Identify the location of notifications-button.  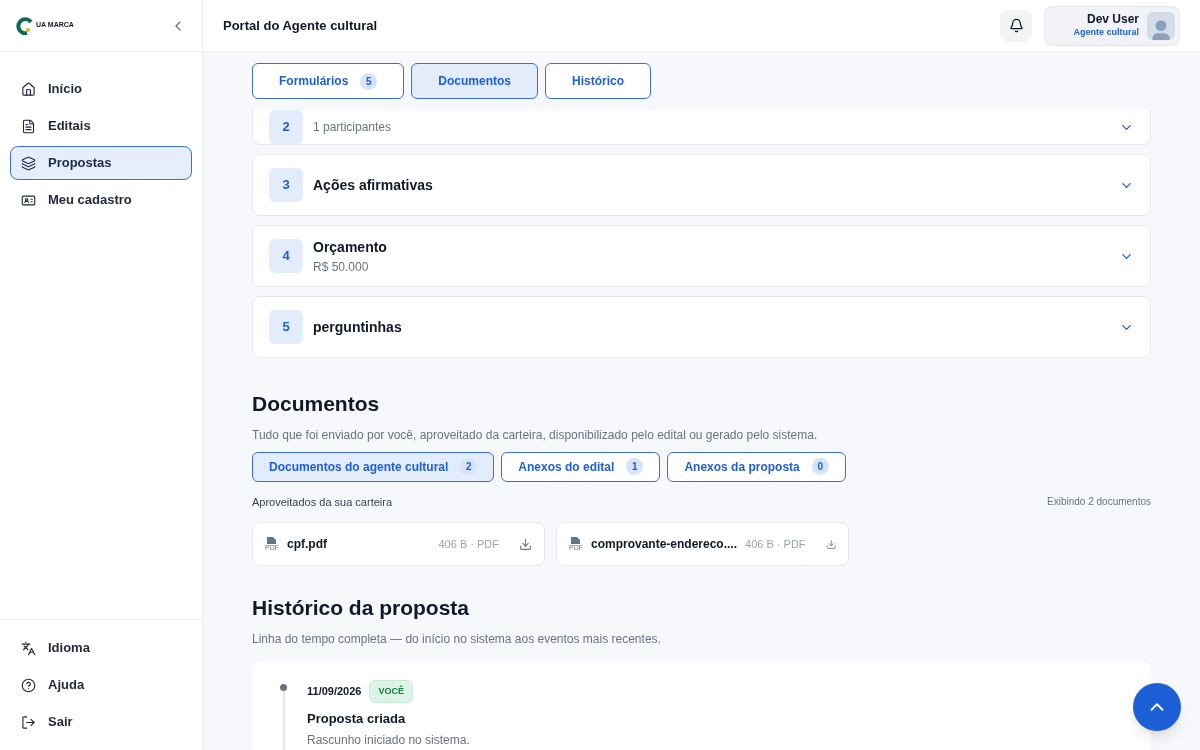
(1016, 25).